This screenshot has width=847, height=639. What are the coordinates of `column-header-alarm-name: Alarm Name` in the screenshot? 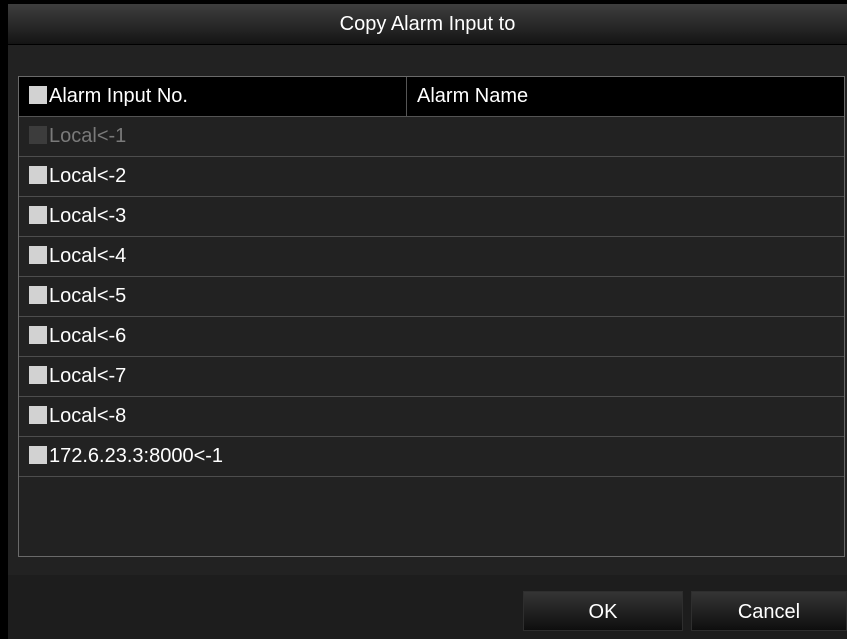 It's located at (473, 96).